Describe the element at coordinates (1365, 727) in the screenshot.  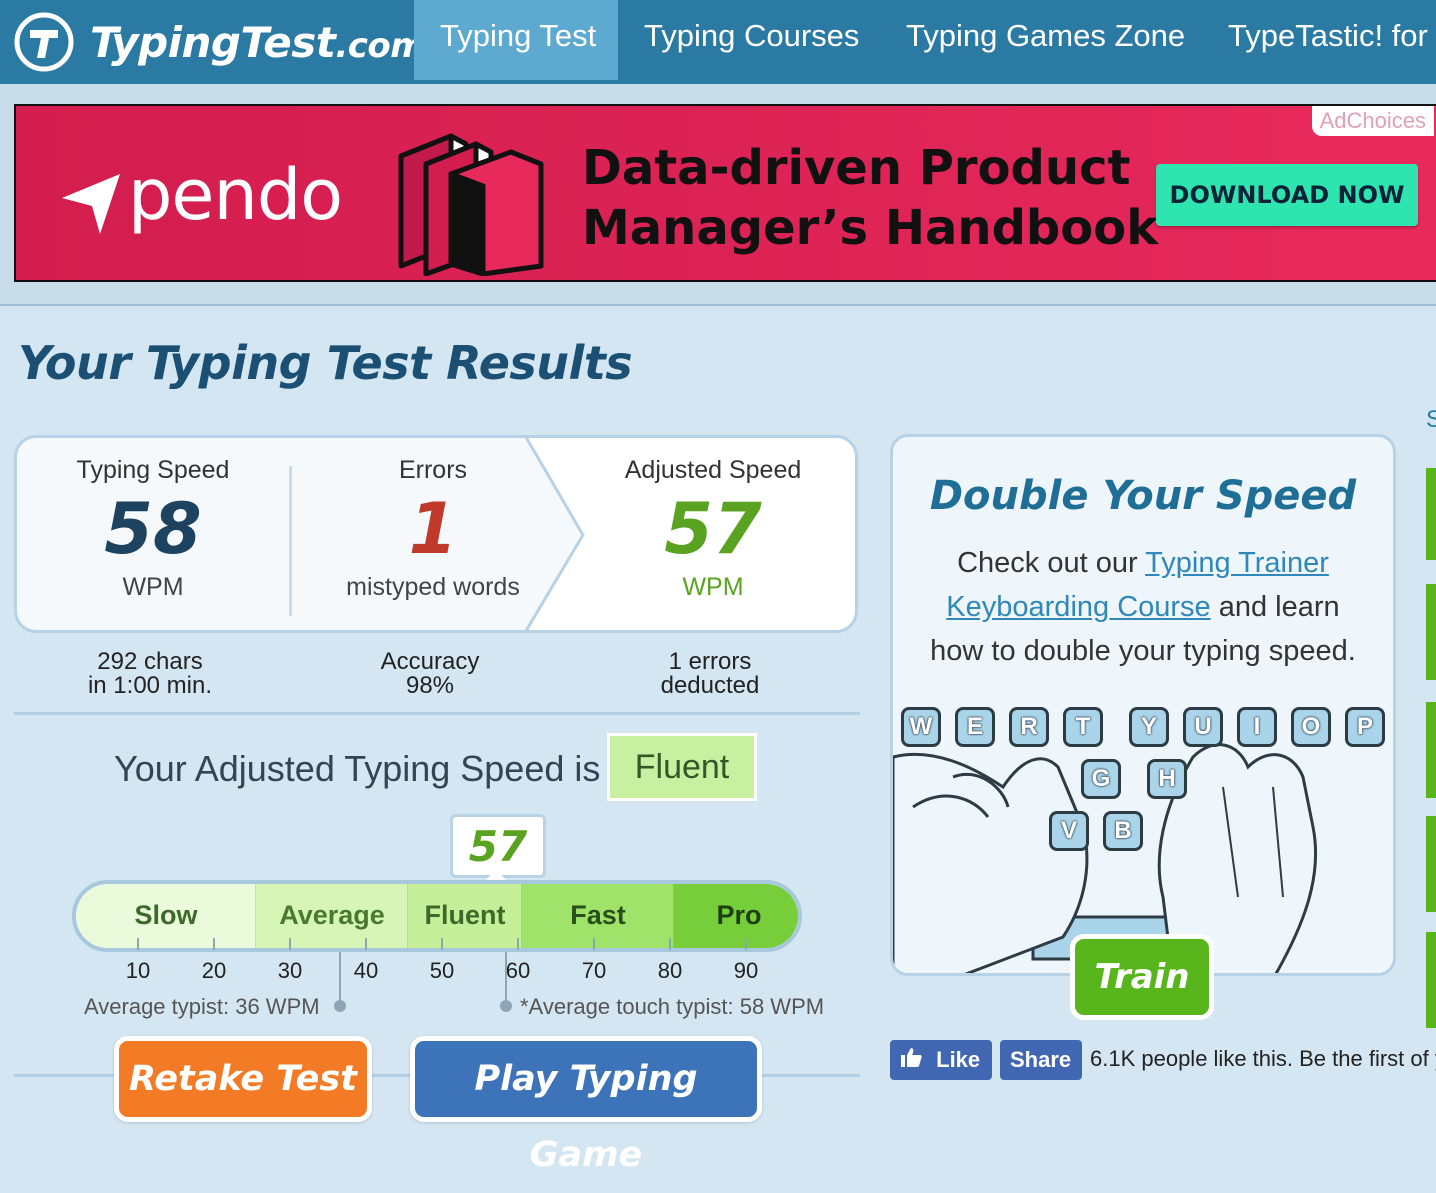
I see `keyboard-key: P` at that location.